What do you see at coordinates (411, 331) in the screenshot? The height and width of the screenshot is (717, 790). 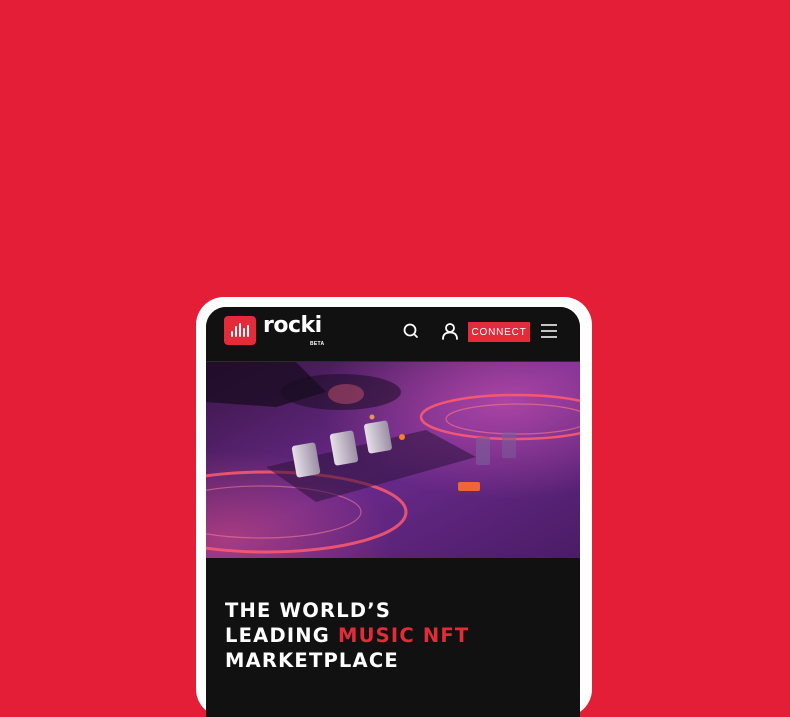 I see `search-icon` at bounding box center [411, 331].